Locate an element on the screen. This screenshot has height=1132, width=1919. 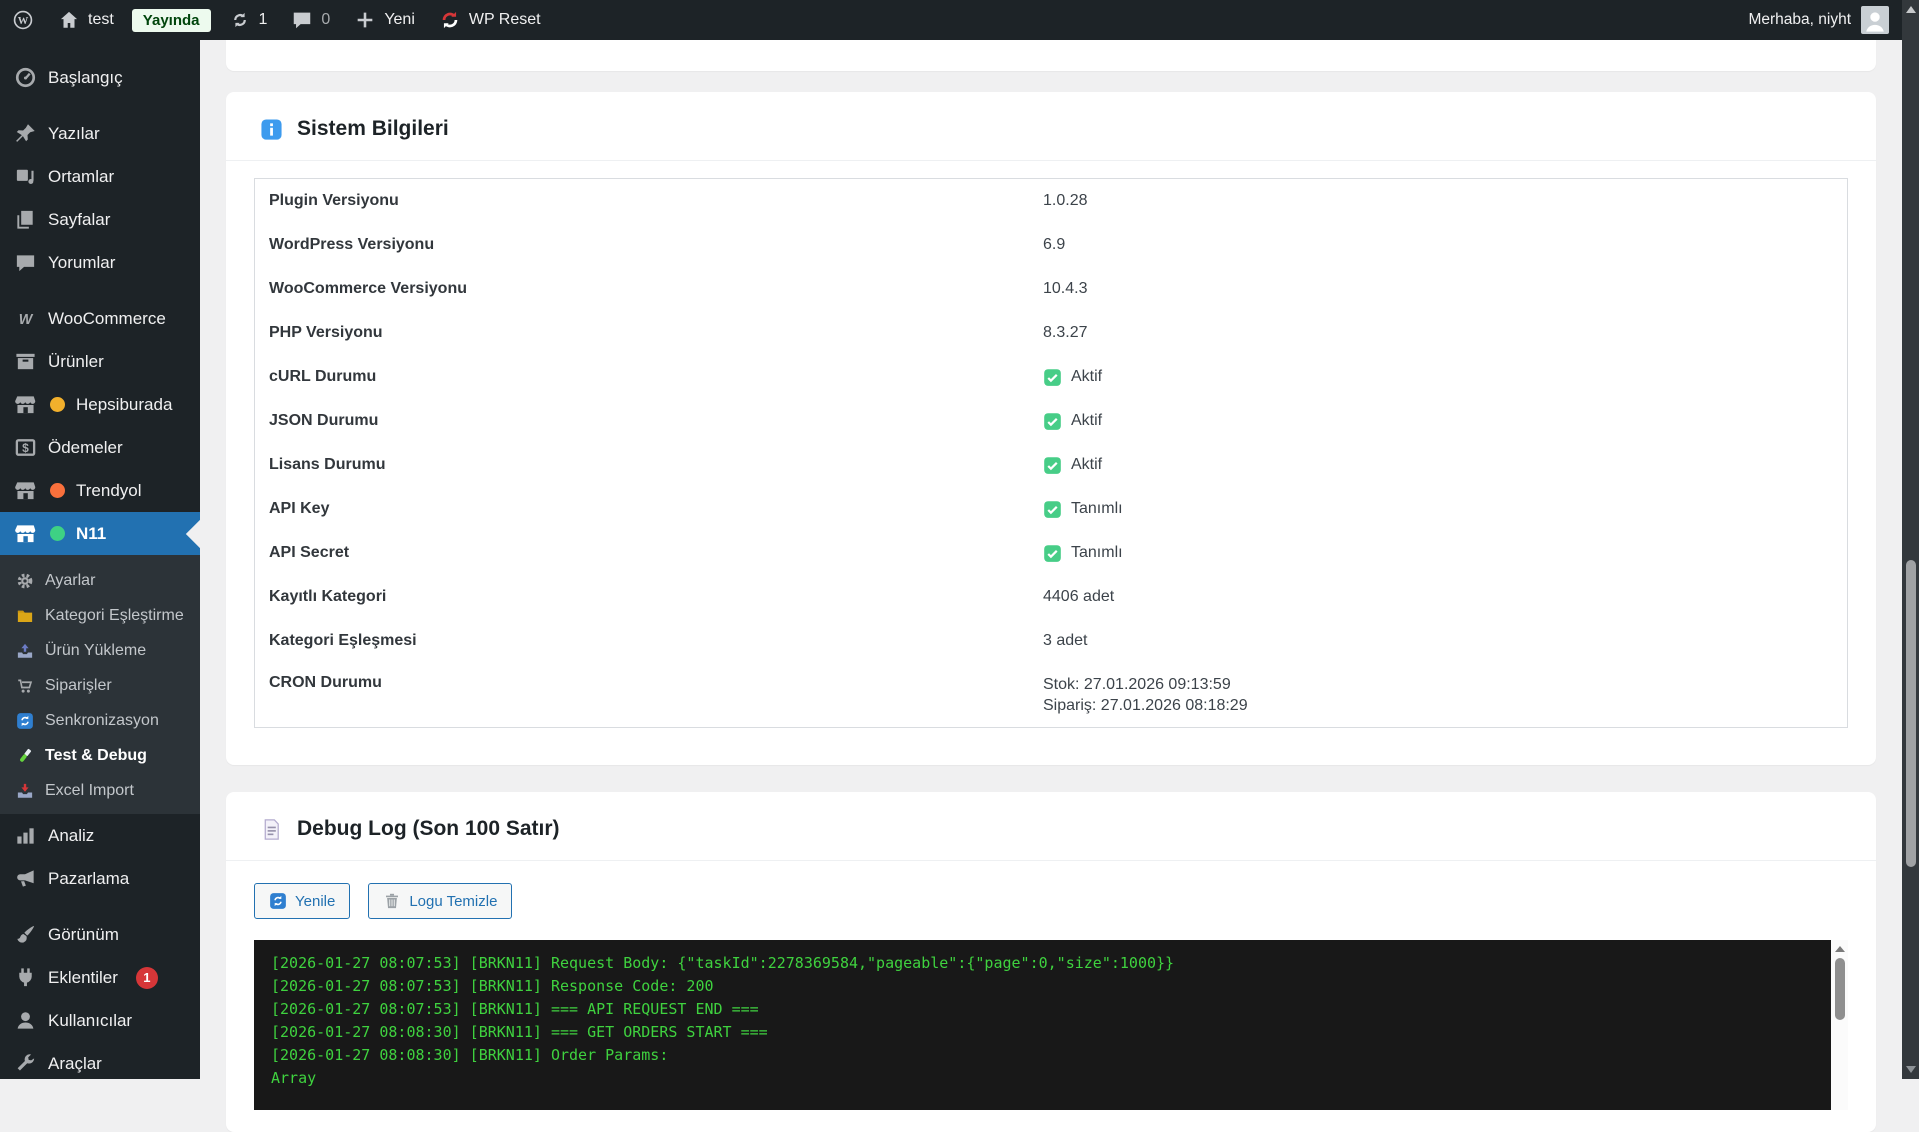
row-value: 6.9 is located at coordinates (1054, 245).